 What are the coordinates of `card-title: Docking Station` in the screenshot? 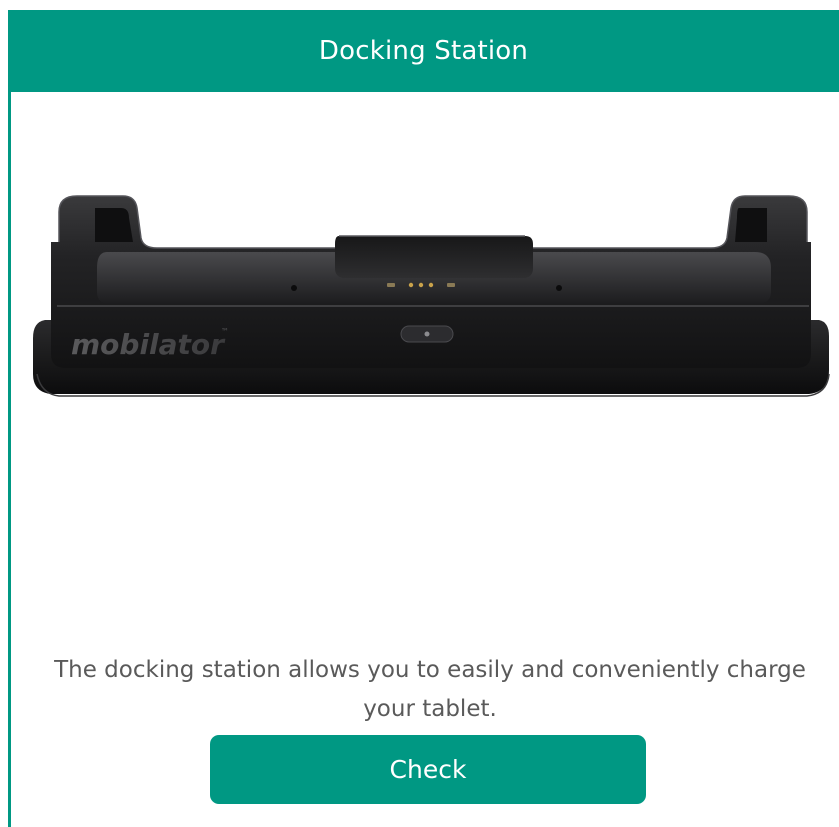 It's located at (423, 51).